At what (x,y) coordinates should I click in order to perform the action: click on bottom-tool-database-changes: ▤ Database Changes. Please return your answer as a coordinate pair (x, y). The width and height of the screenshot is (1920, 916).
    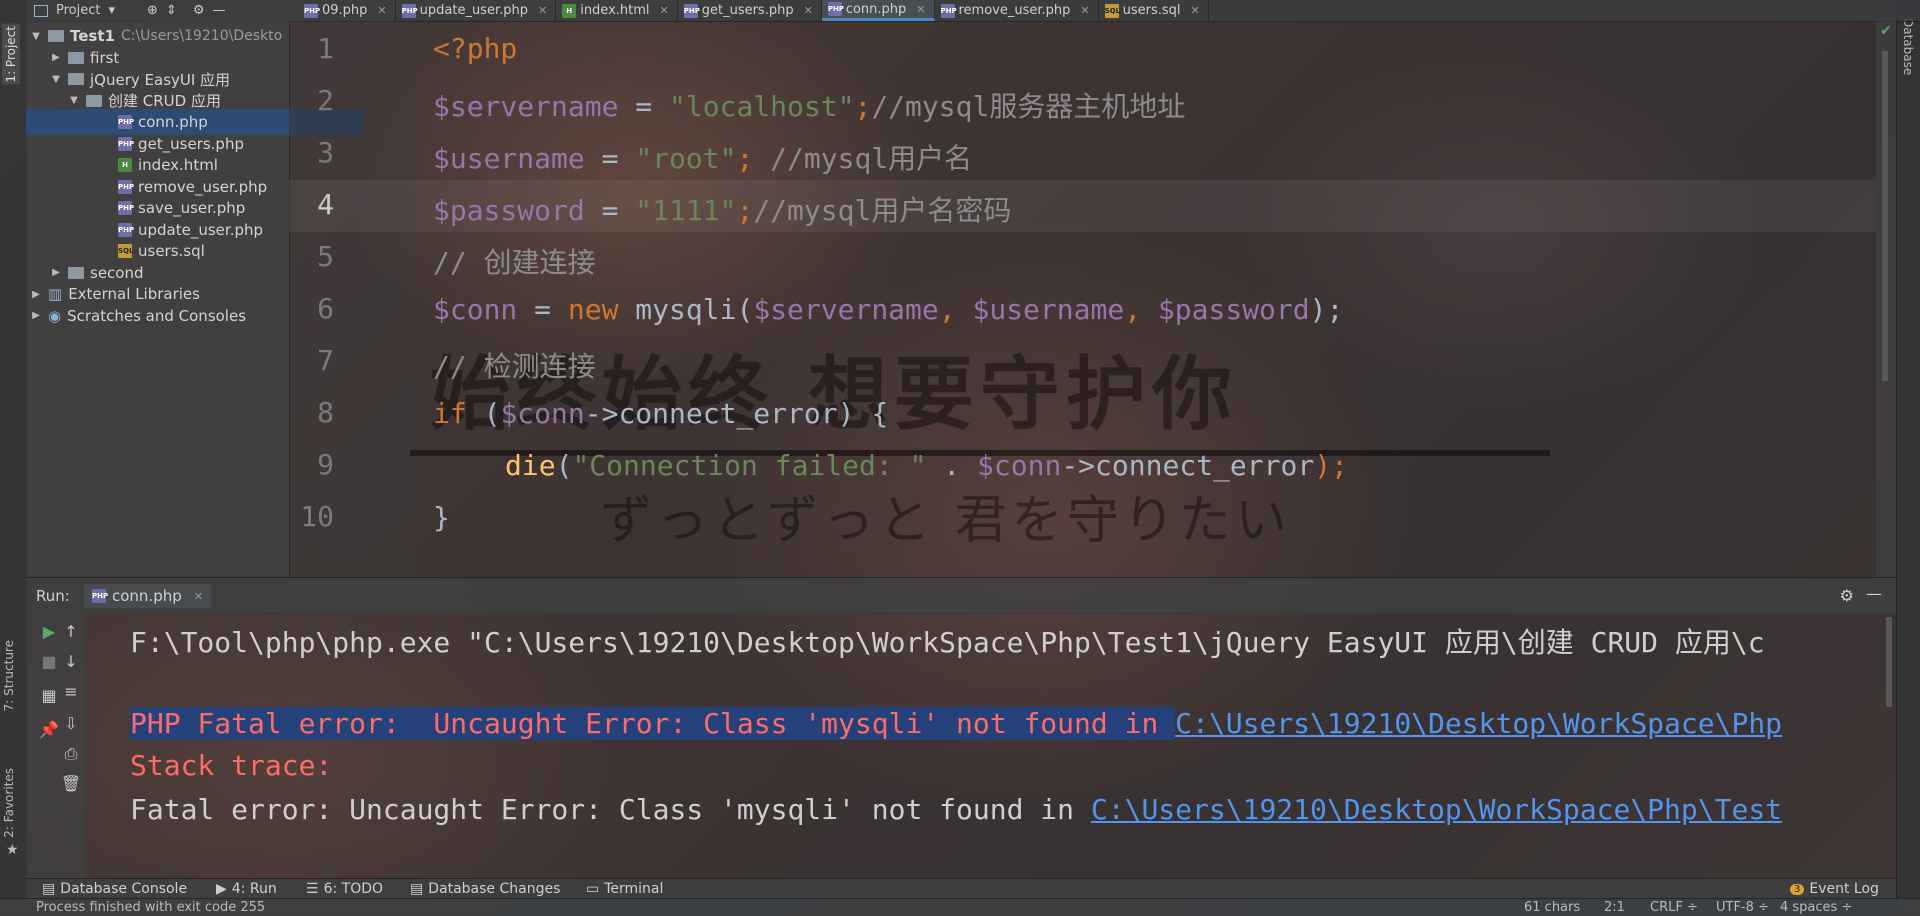
    Looking at the image, I should click on (485, 889).